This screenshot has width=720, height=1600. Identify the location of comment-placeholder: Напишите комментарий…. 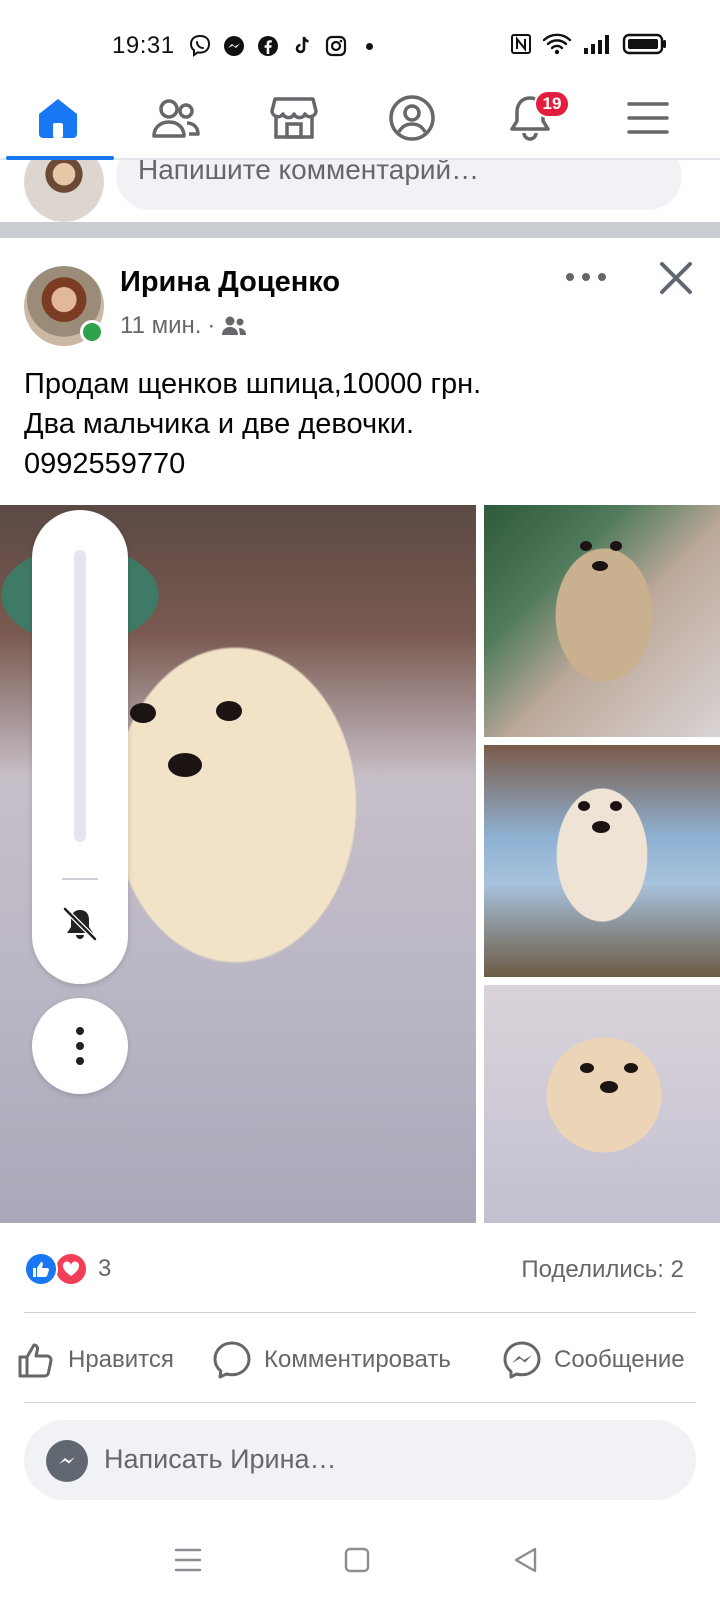
(309, 172).